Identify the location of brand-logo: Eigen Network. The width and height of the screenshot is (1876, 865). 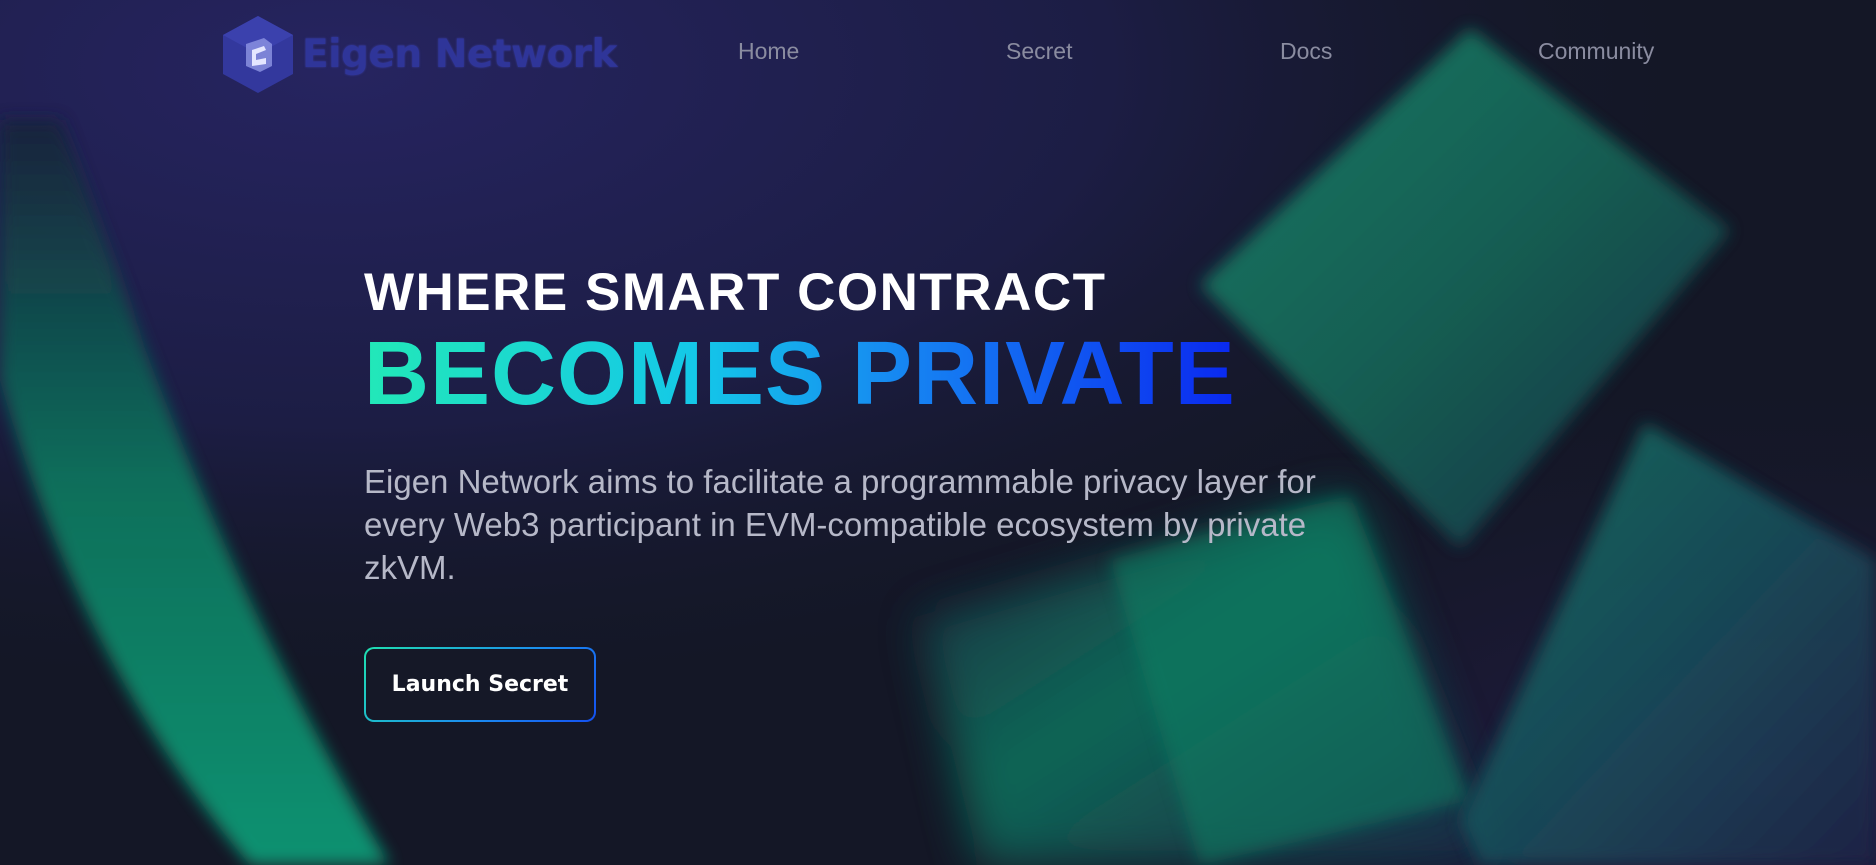
(418, 54).